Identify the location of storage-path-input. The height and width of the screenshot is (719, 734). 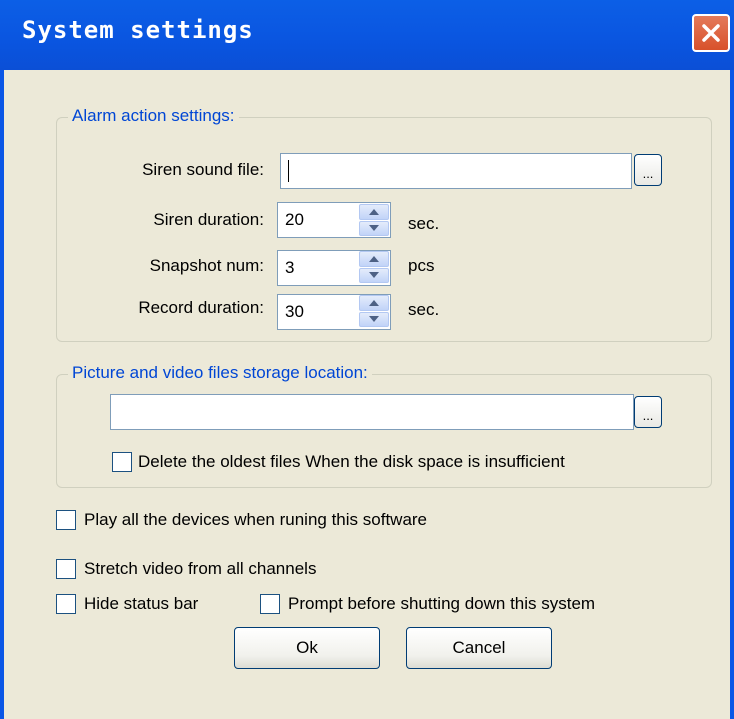
(372, 412).